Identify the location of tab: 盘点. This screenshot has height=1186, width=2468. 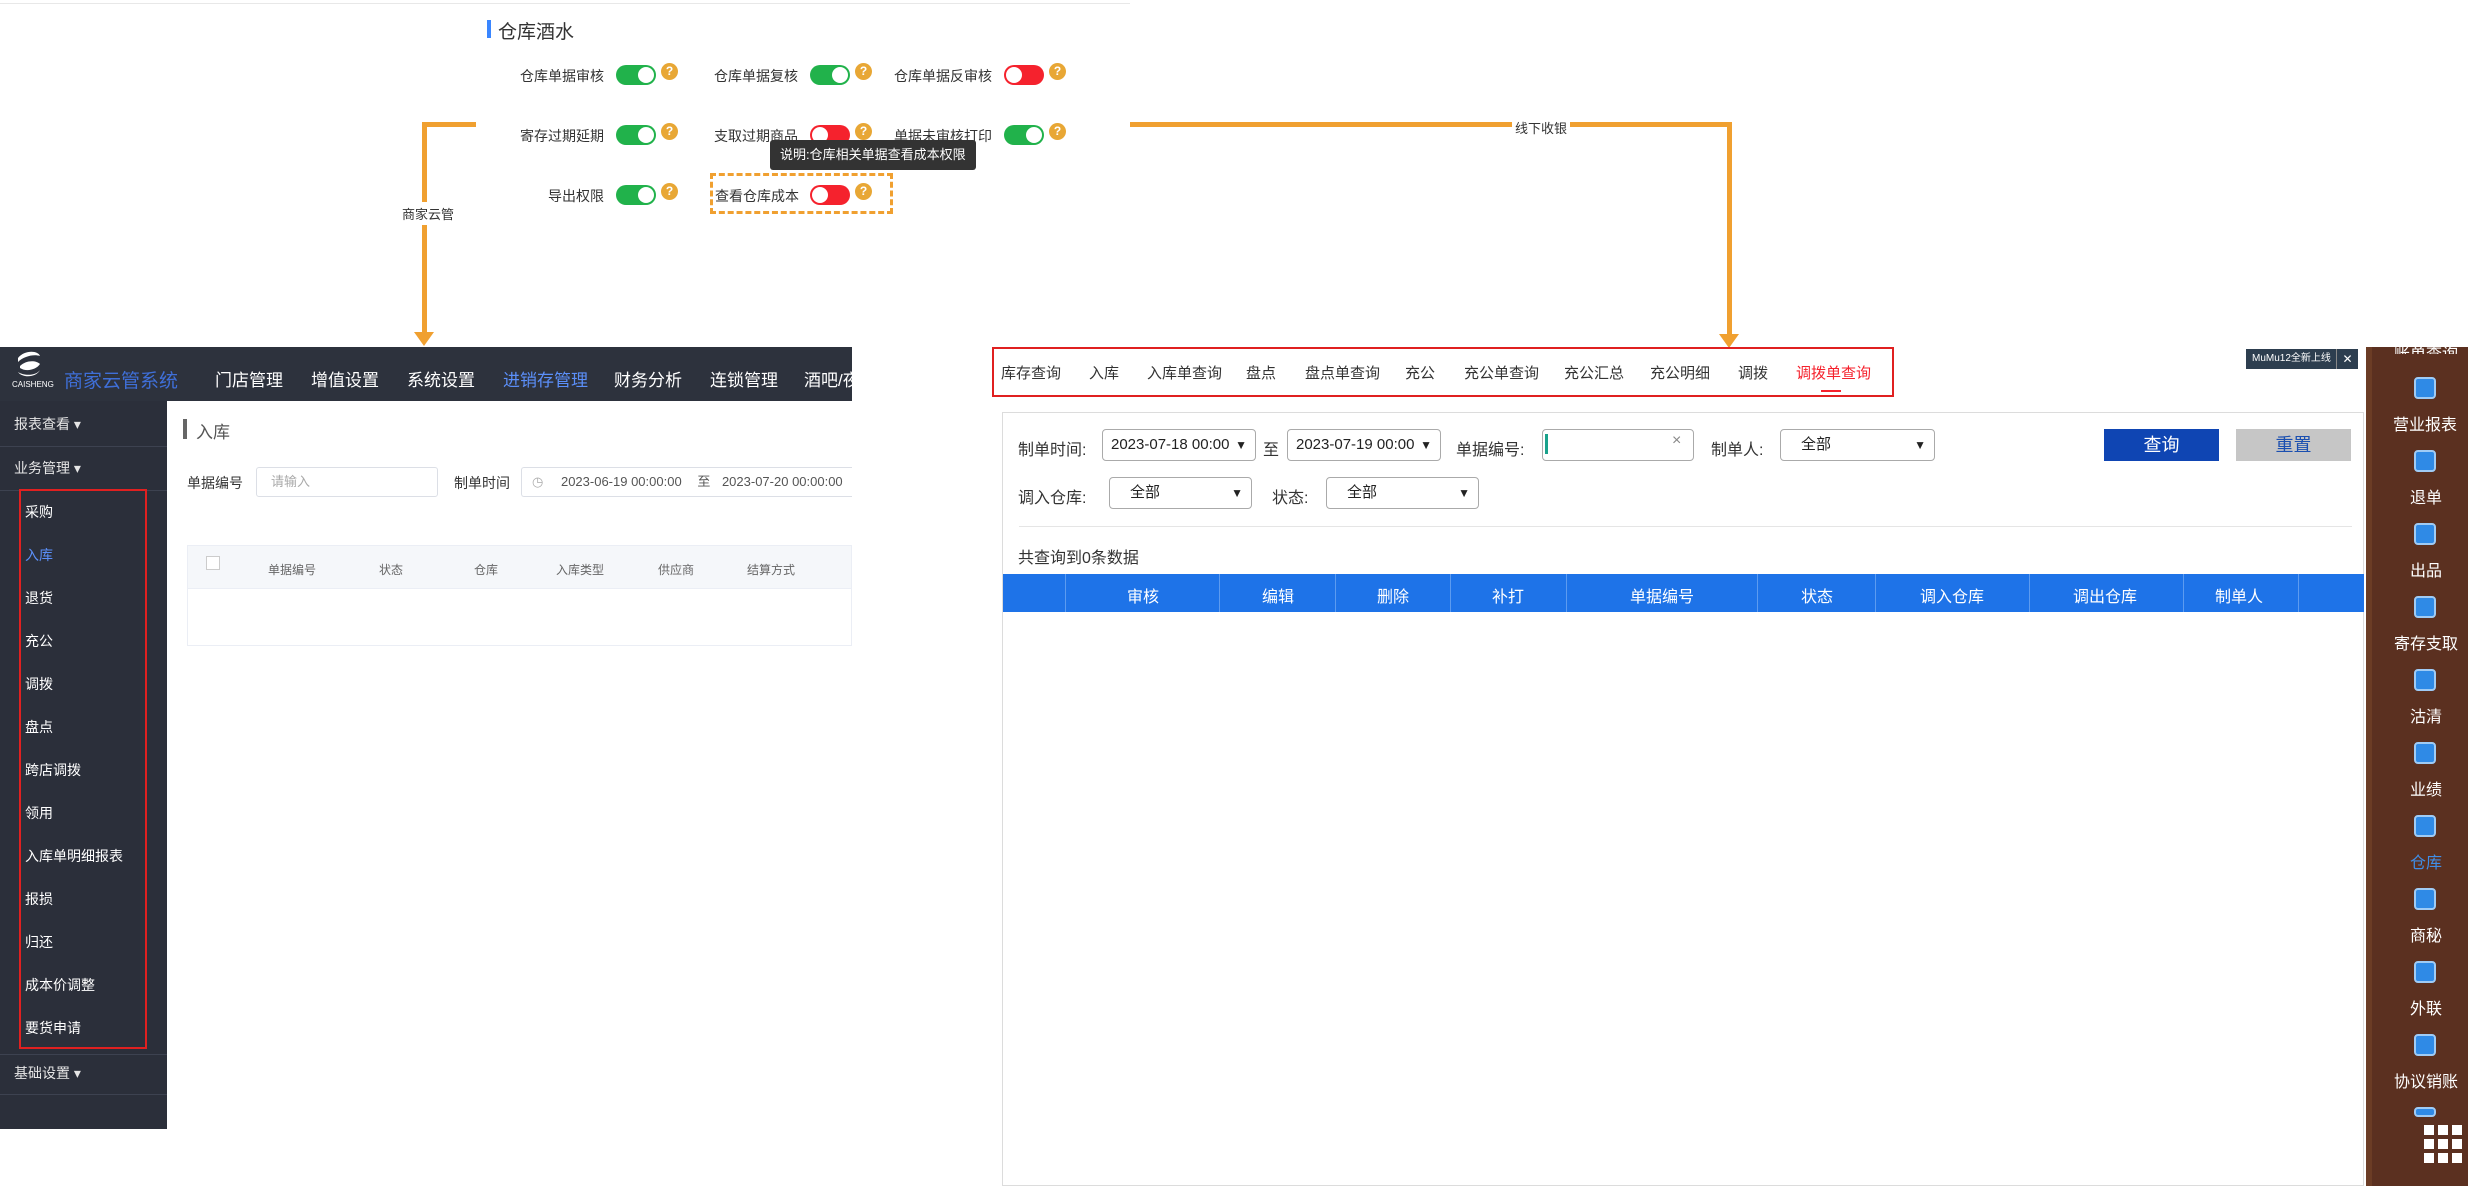
(1261, 372).